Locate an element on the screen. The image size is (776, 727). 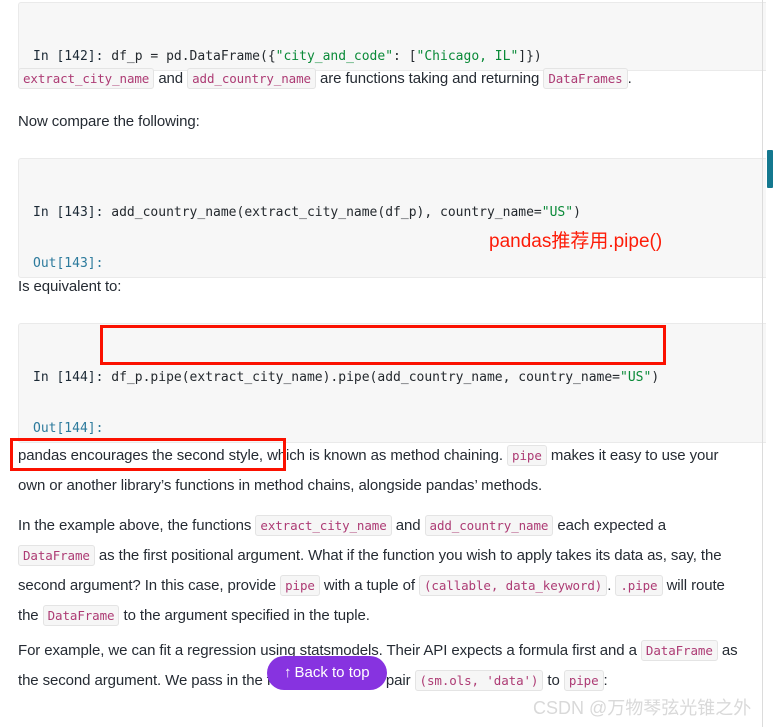
back-to-top-label: Back to top is located at coordinates (332, 672).